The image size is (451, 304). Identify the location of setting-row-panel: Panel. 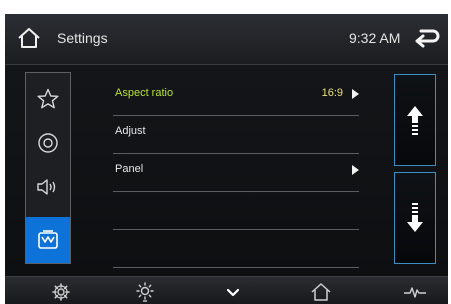
(236, 173).